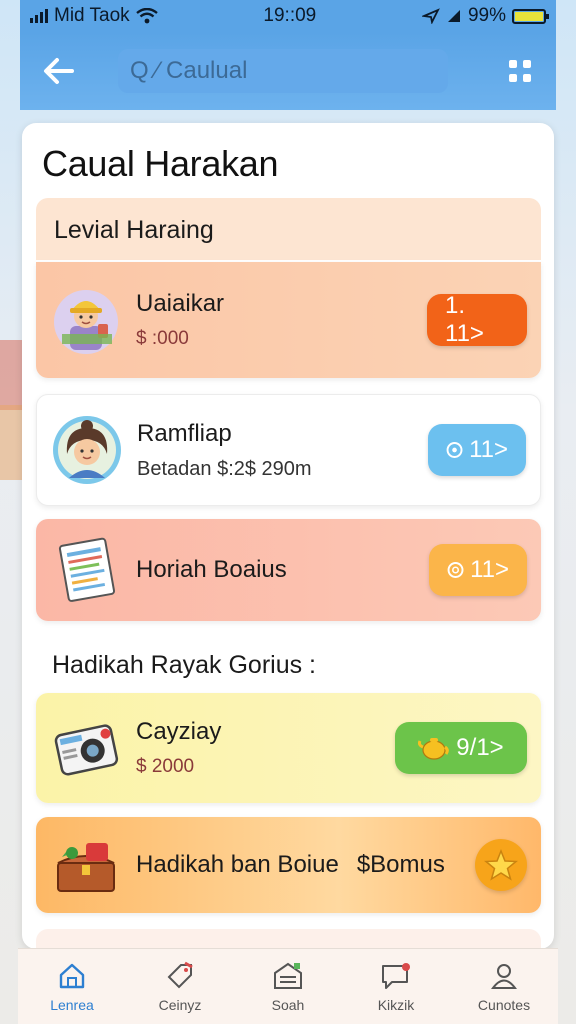  Describe the element at coordinates (430, 16) in the screenshot. I see `location-icon` at that location.